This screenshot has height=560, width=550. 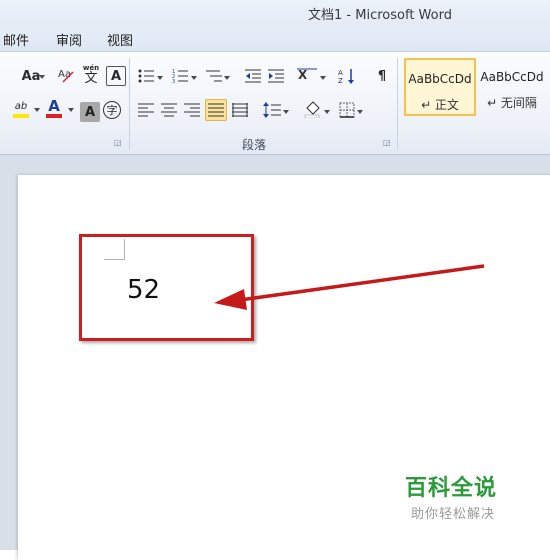 I want to click on bullets-icon, so click(x=146, y=76).